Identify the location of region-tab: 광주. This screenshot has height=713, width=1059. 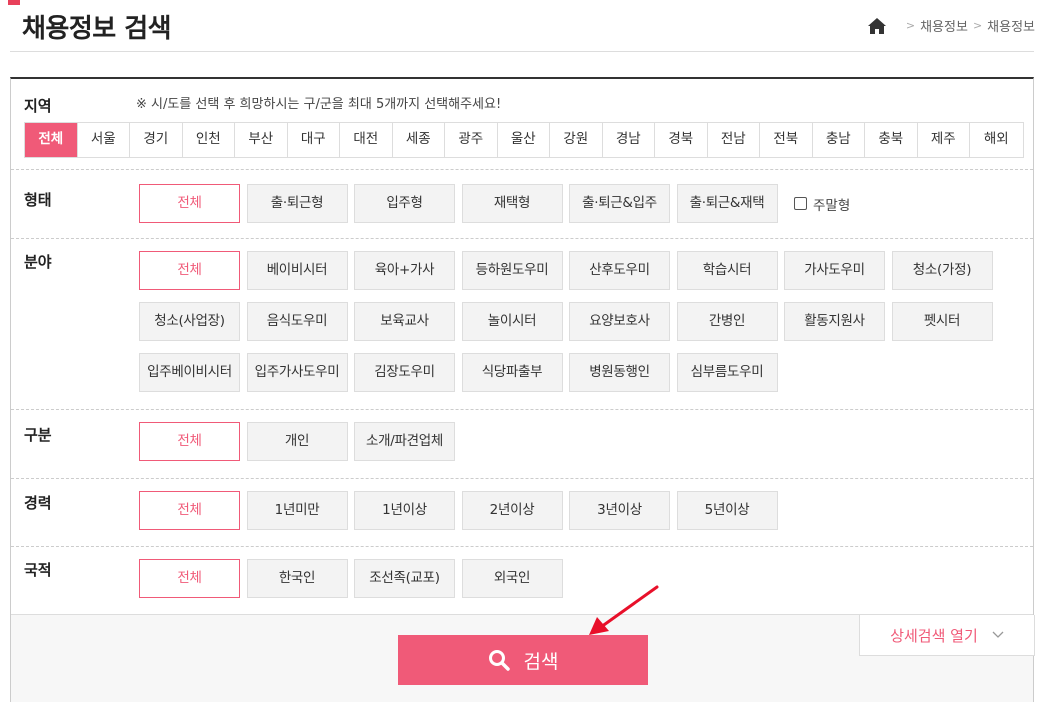
(471, 140).